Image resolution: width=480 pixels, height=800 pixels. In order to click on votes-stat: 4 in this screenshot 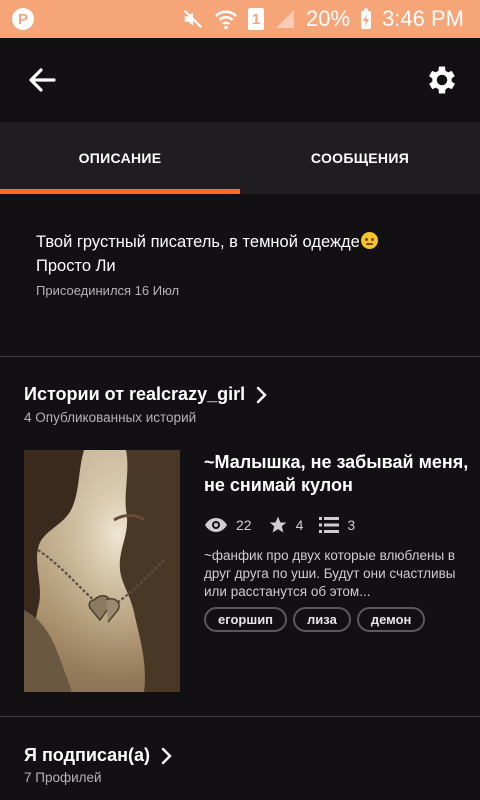, I will do `click(286, 525)`.